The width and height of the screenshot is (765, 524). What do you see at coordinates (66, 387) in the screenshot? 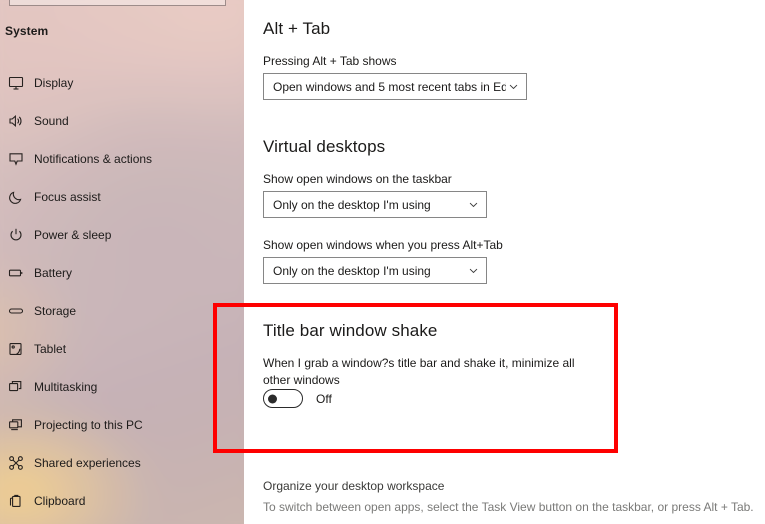
I see `sidebar-item-label: Multitasking` at bounding box center [66, 387].